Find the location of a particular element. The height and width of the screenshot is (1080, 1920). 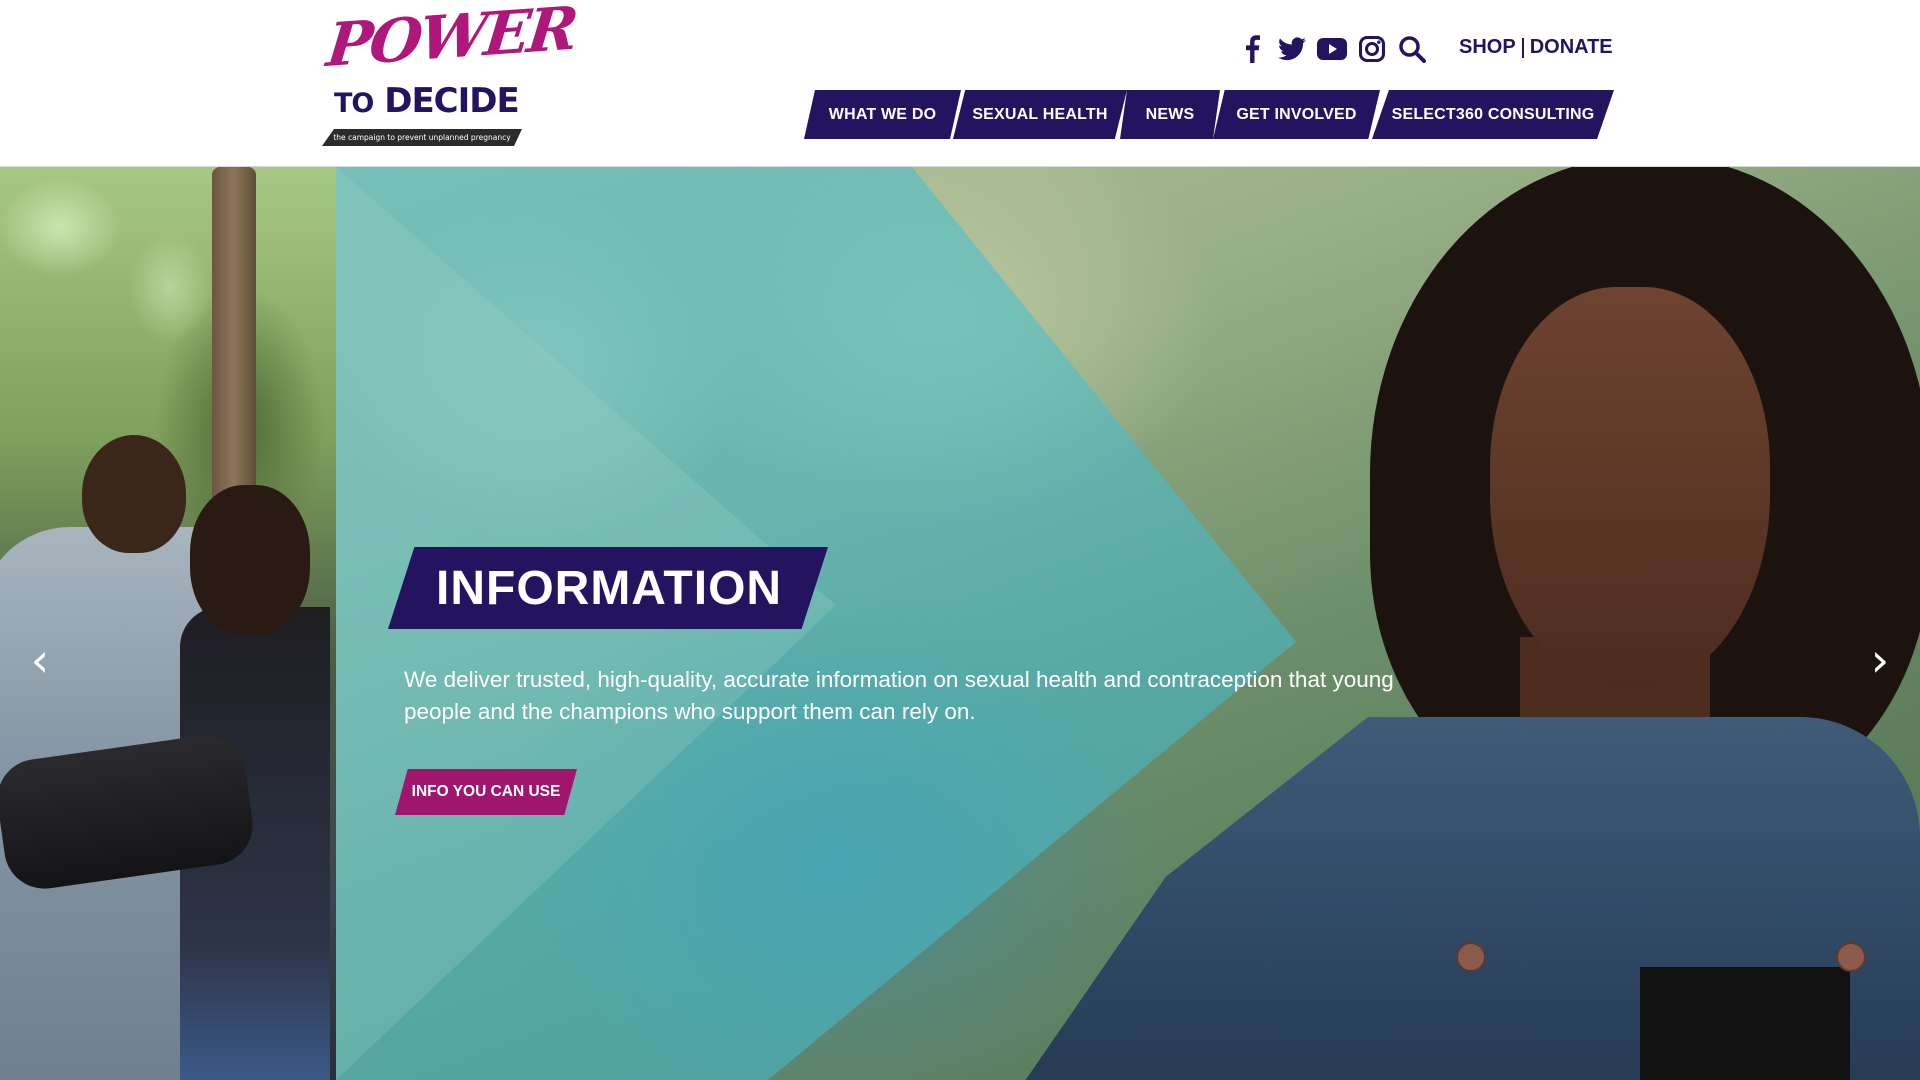

logo-decide-text: TO DECIDE is located at coordinates (427, 101).